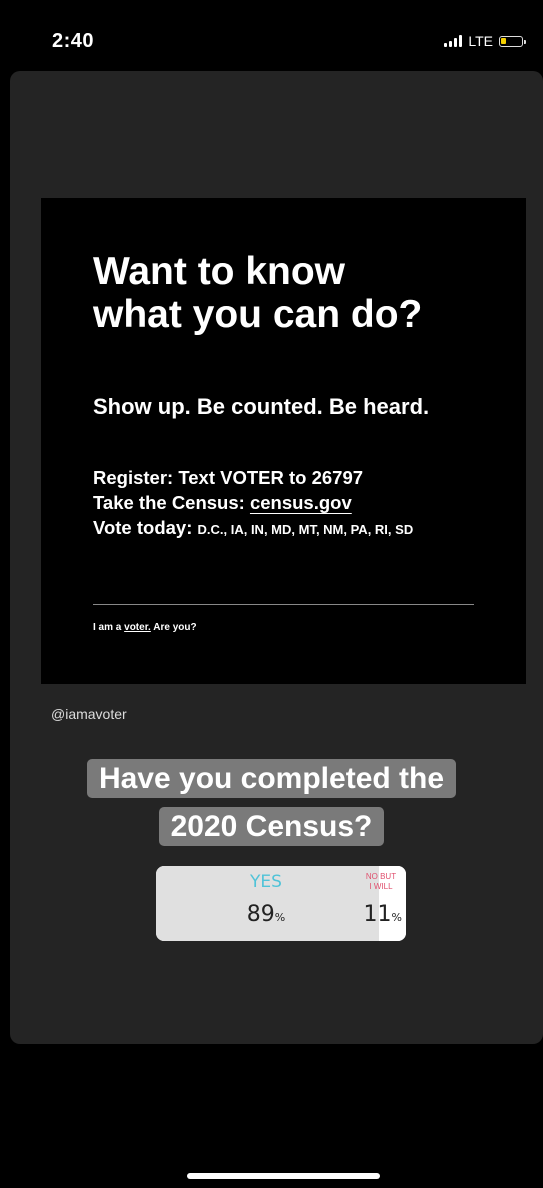 This screenshot has width=543, height=1188. Describe the element at coordinates (171, 502) in the screenshot. I see `census-prefix: Take the Census:` at that location.